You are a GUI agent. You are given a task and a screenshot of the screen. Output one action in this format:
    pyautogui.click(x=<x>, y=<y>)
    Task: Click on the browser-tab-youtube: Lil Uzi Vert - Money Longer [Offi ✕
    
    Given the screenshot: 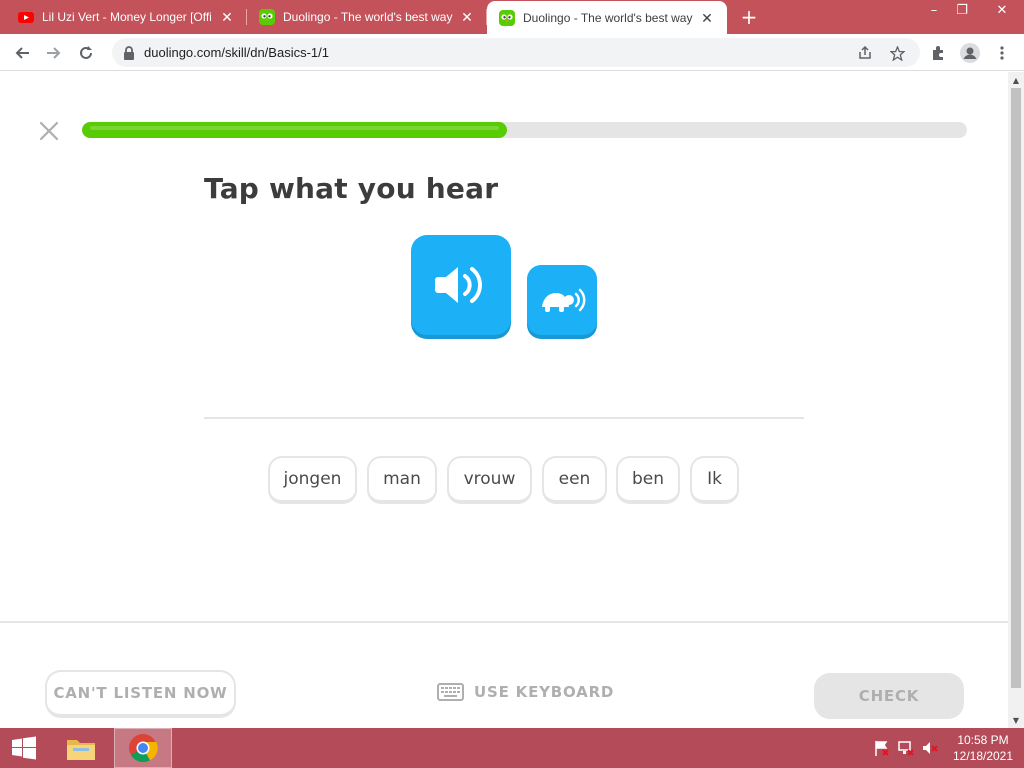 What is the action you would take?
    pyautogui.click(x=123, y=17)
    